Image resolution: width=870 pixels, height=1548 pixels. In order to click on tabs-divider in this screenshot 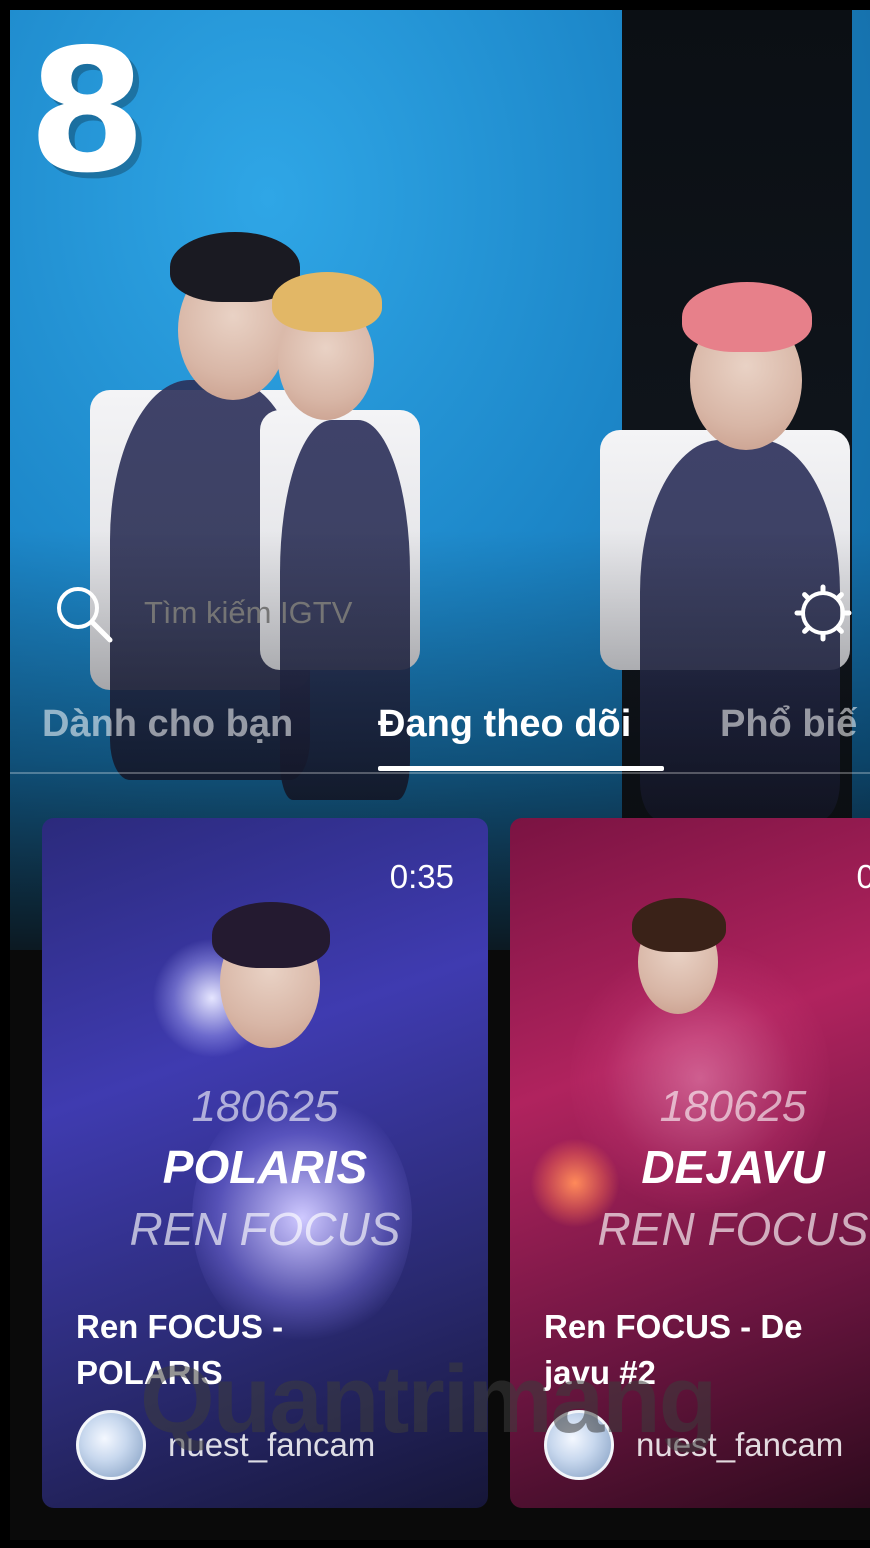, I will do `click(440, 773)`.